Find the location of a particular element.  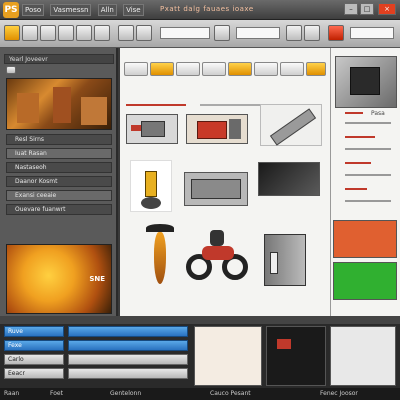

part-panel-image is located at coordinates (289, 179).